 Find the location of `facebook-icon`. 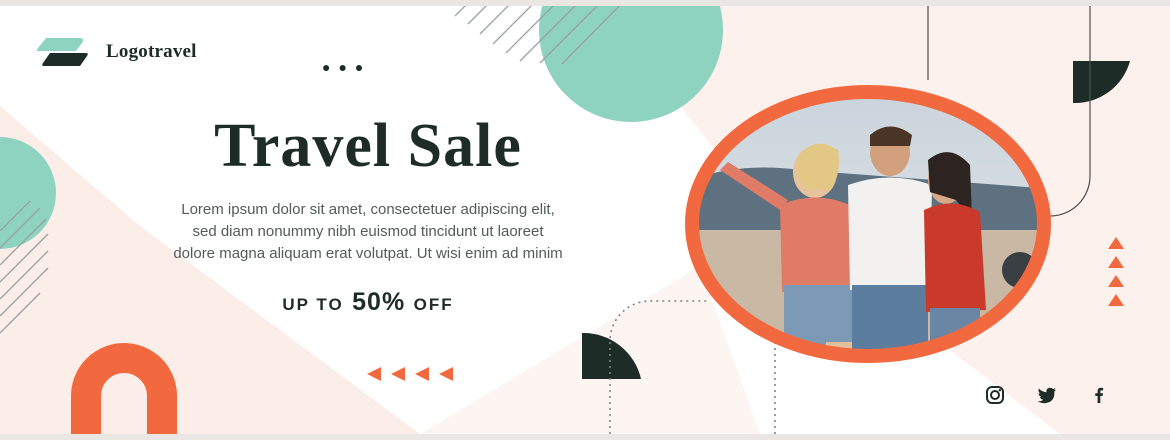

facebook-icon is located at coordinates (1099, 395).